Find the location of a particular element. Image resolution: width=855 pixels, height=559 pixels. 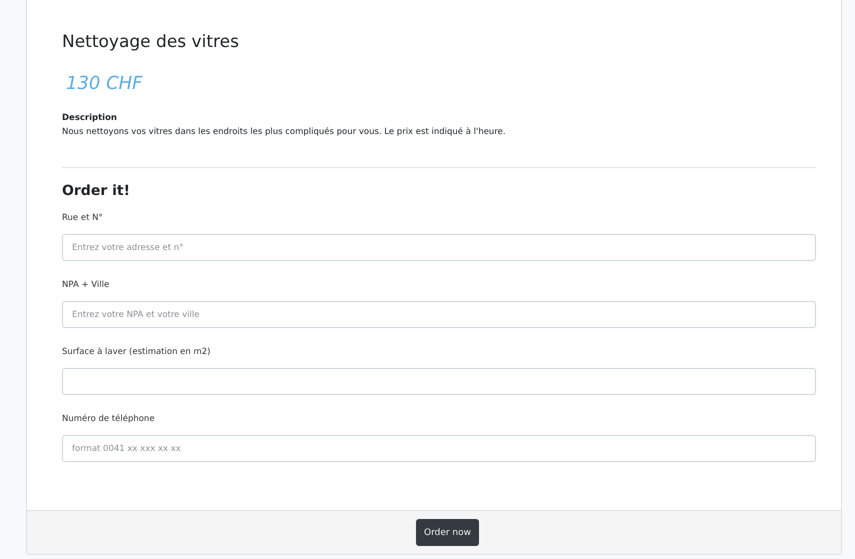

description-heading: Description is located at coordinates (90, 118).